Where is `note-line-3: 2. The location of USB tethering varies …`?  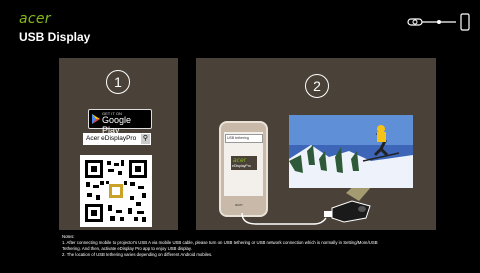 note-line-3: 2. The location of USB tethering varies … is located at coordinates (137, 254).